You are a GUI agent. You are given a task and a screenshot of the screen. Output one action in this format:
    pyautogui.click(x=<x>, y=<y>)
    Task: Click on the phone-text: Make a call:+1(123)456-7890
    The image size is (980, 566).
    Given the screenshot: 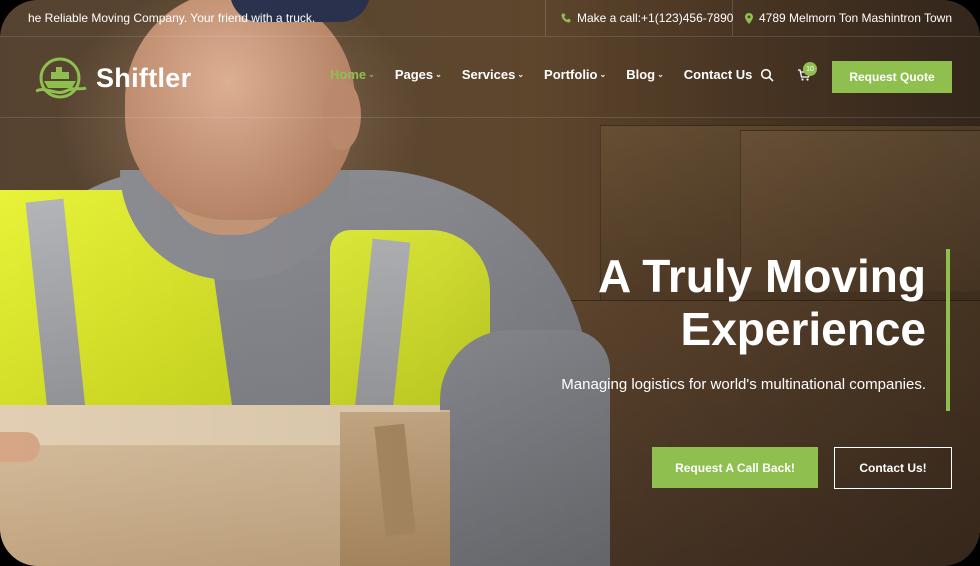 What is the action you would take?
    pyautogui.click(x=655, y=18)
    